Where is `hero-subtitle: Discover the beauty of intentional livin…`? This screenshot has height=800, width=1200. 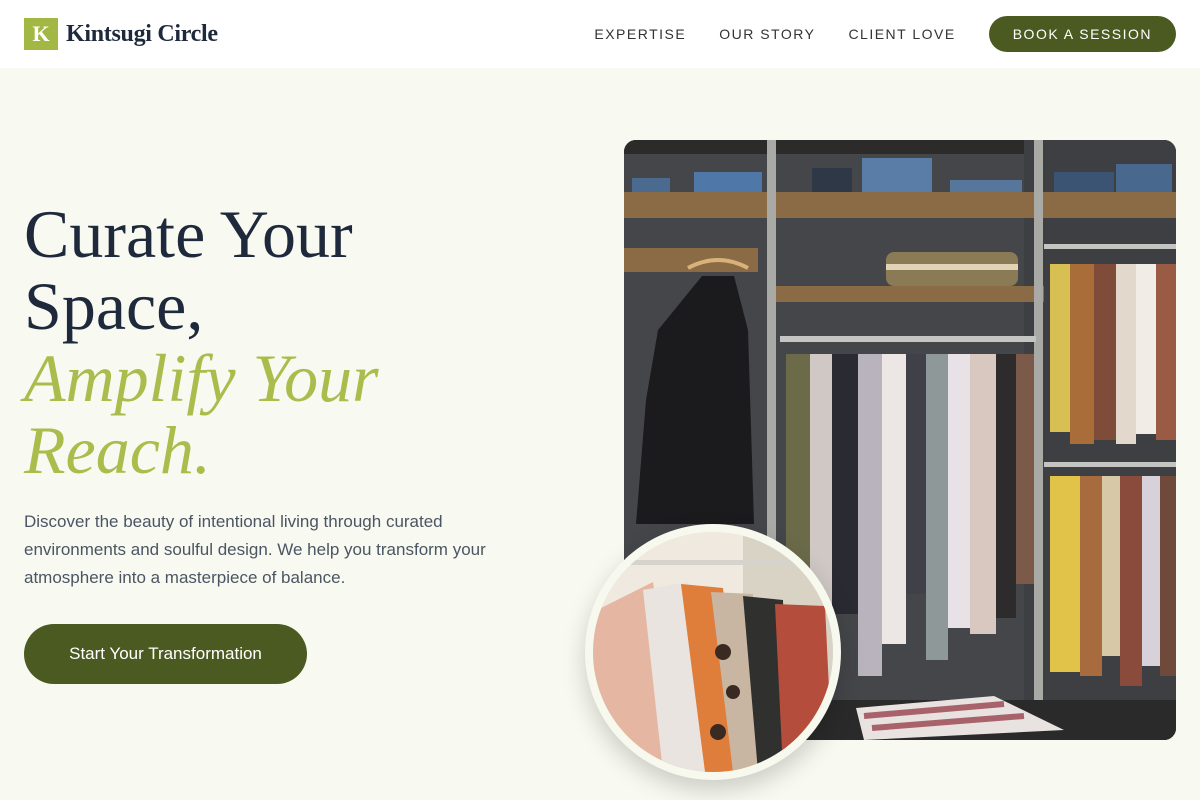
hero-subtitle: Discover the beauty of intentional livin… is located at coordinates (255, 549).